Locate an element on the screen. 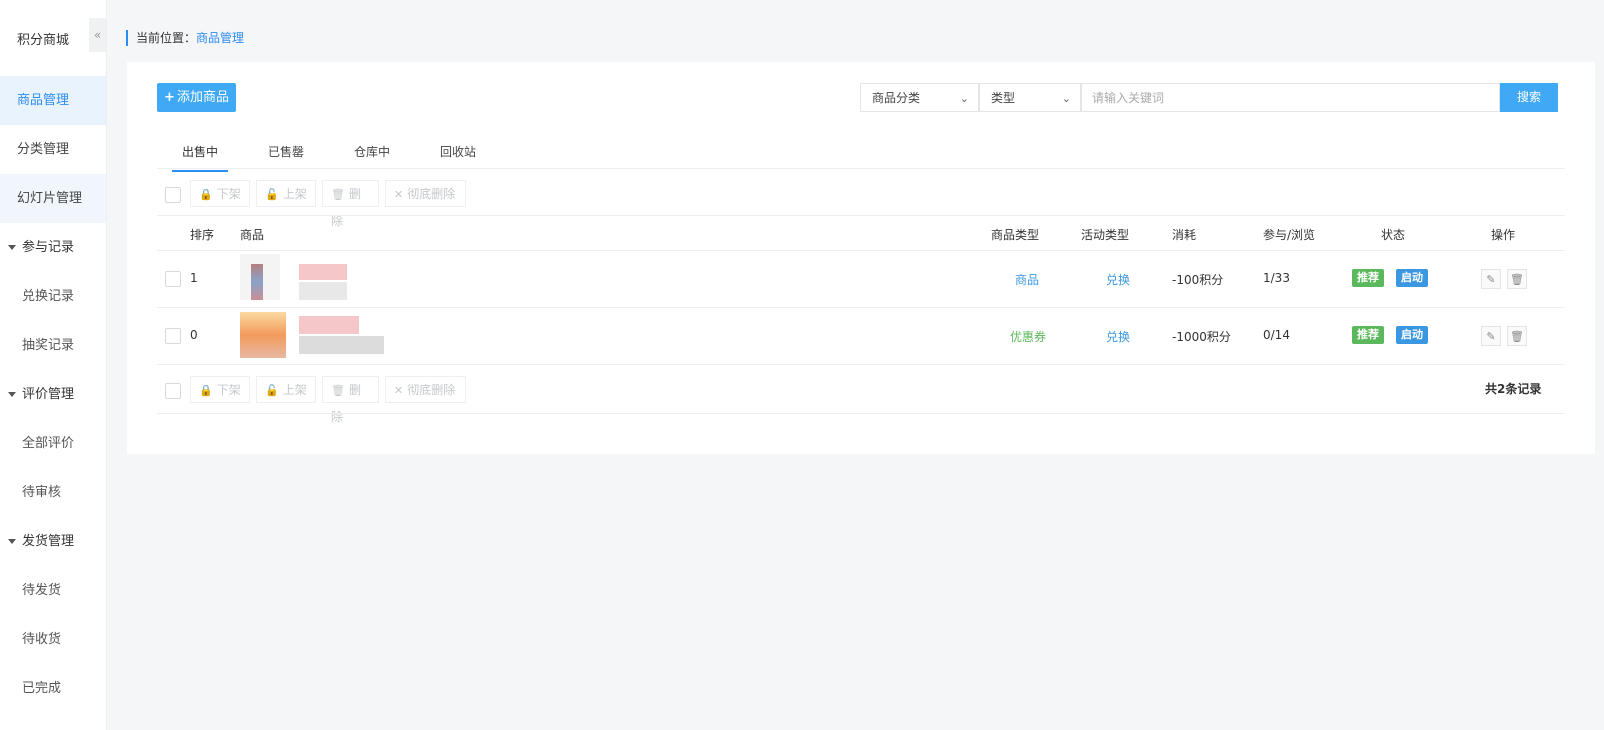 The height and width of the screenshot is (730, 1604). sidebar-item-label: 幻灯片管理 is located at coordinates (50, 198).